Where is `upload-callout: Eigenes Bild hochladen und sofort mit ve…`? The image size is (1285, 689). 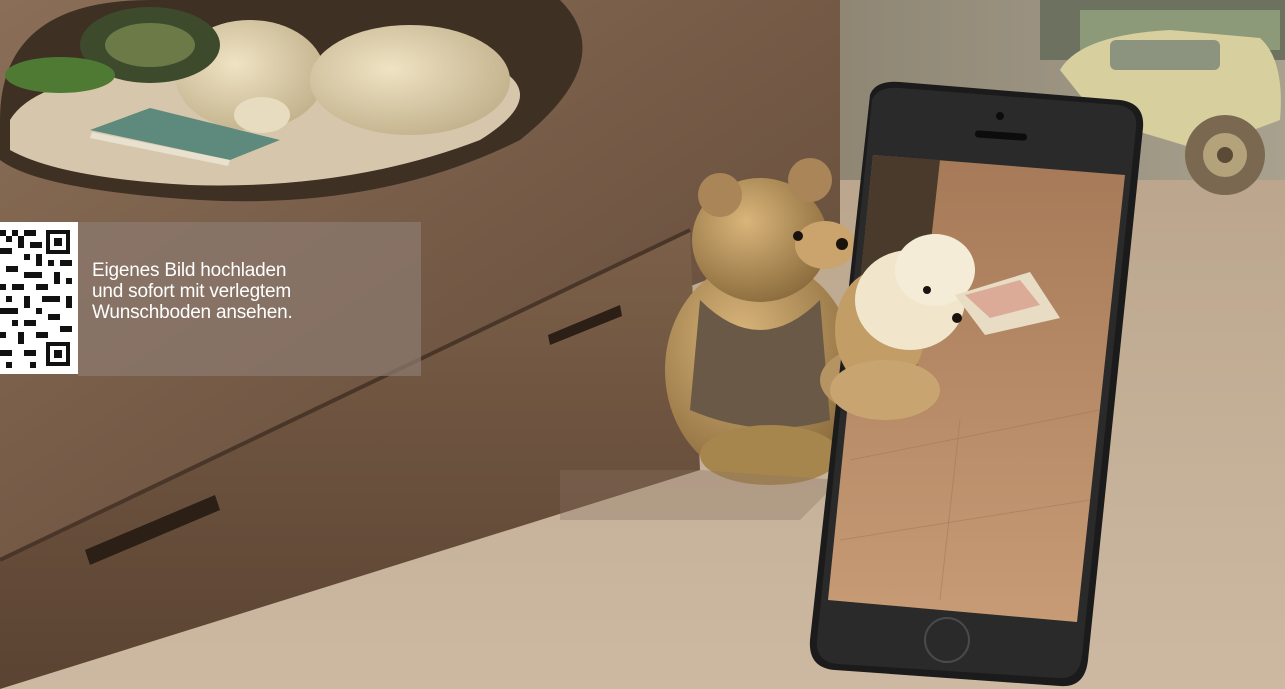 upload-callout: Eigenes Bild hochladen und sofort mit ve… is located at coordinates (249, 299).